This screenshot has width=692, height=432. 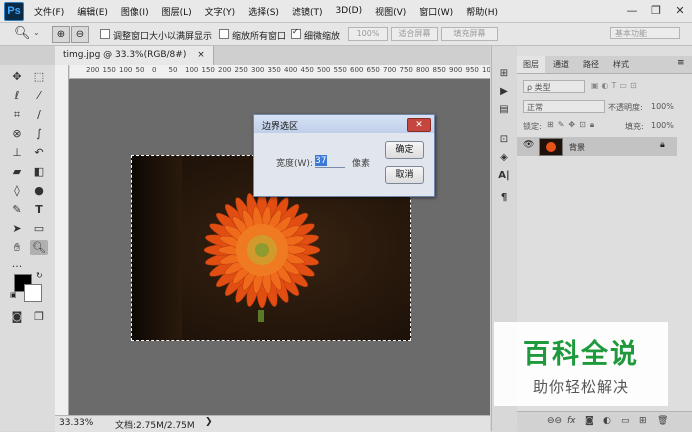 I want to click on opacity-value: 100%, so click(x=662, y=106).